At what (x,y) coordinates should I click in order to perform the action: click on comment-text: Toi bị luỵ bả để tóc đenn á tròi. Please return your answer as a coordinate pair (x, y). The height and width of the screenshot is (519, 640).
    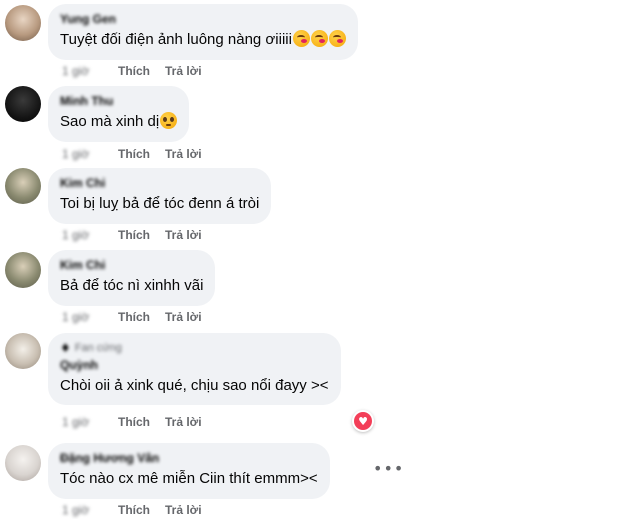
    Looking at the image, I should click on (160, 203).